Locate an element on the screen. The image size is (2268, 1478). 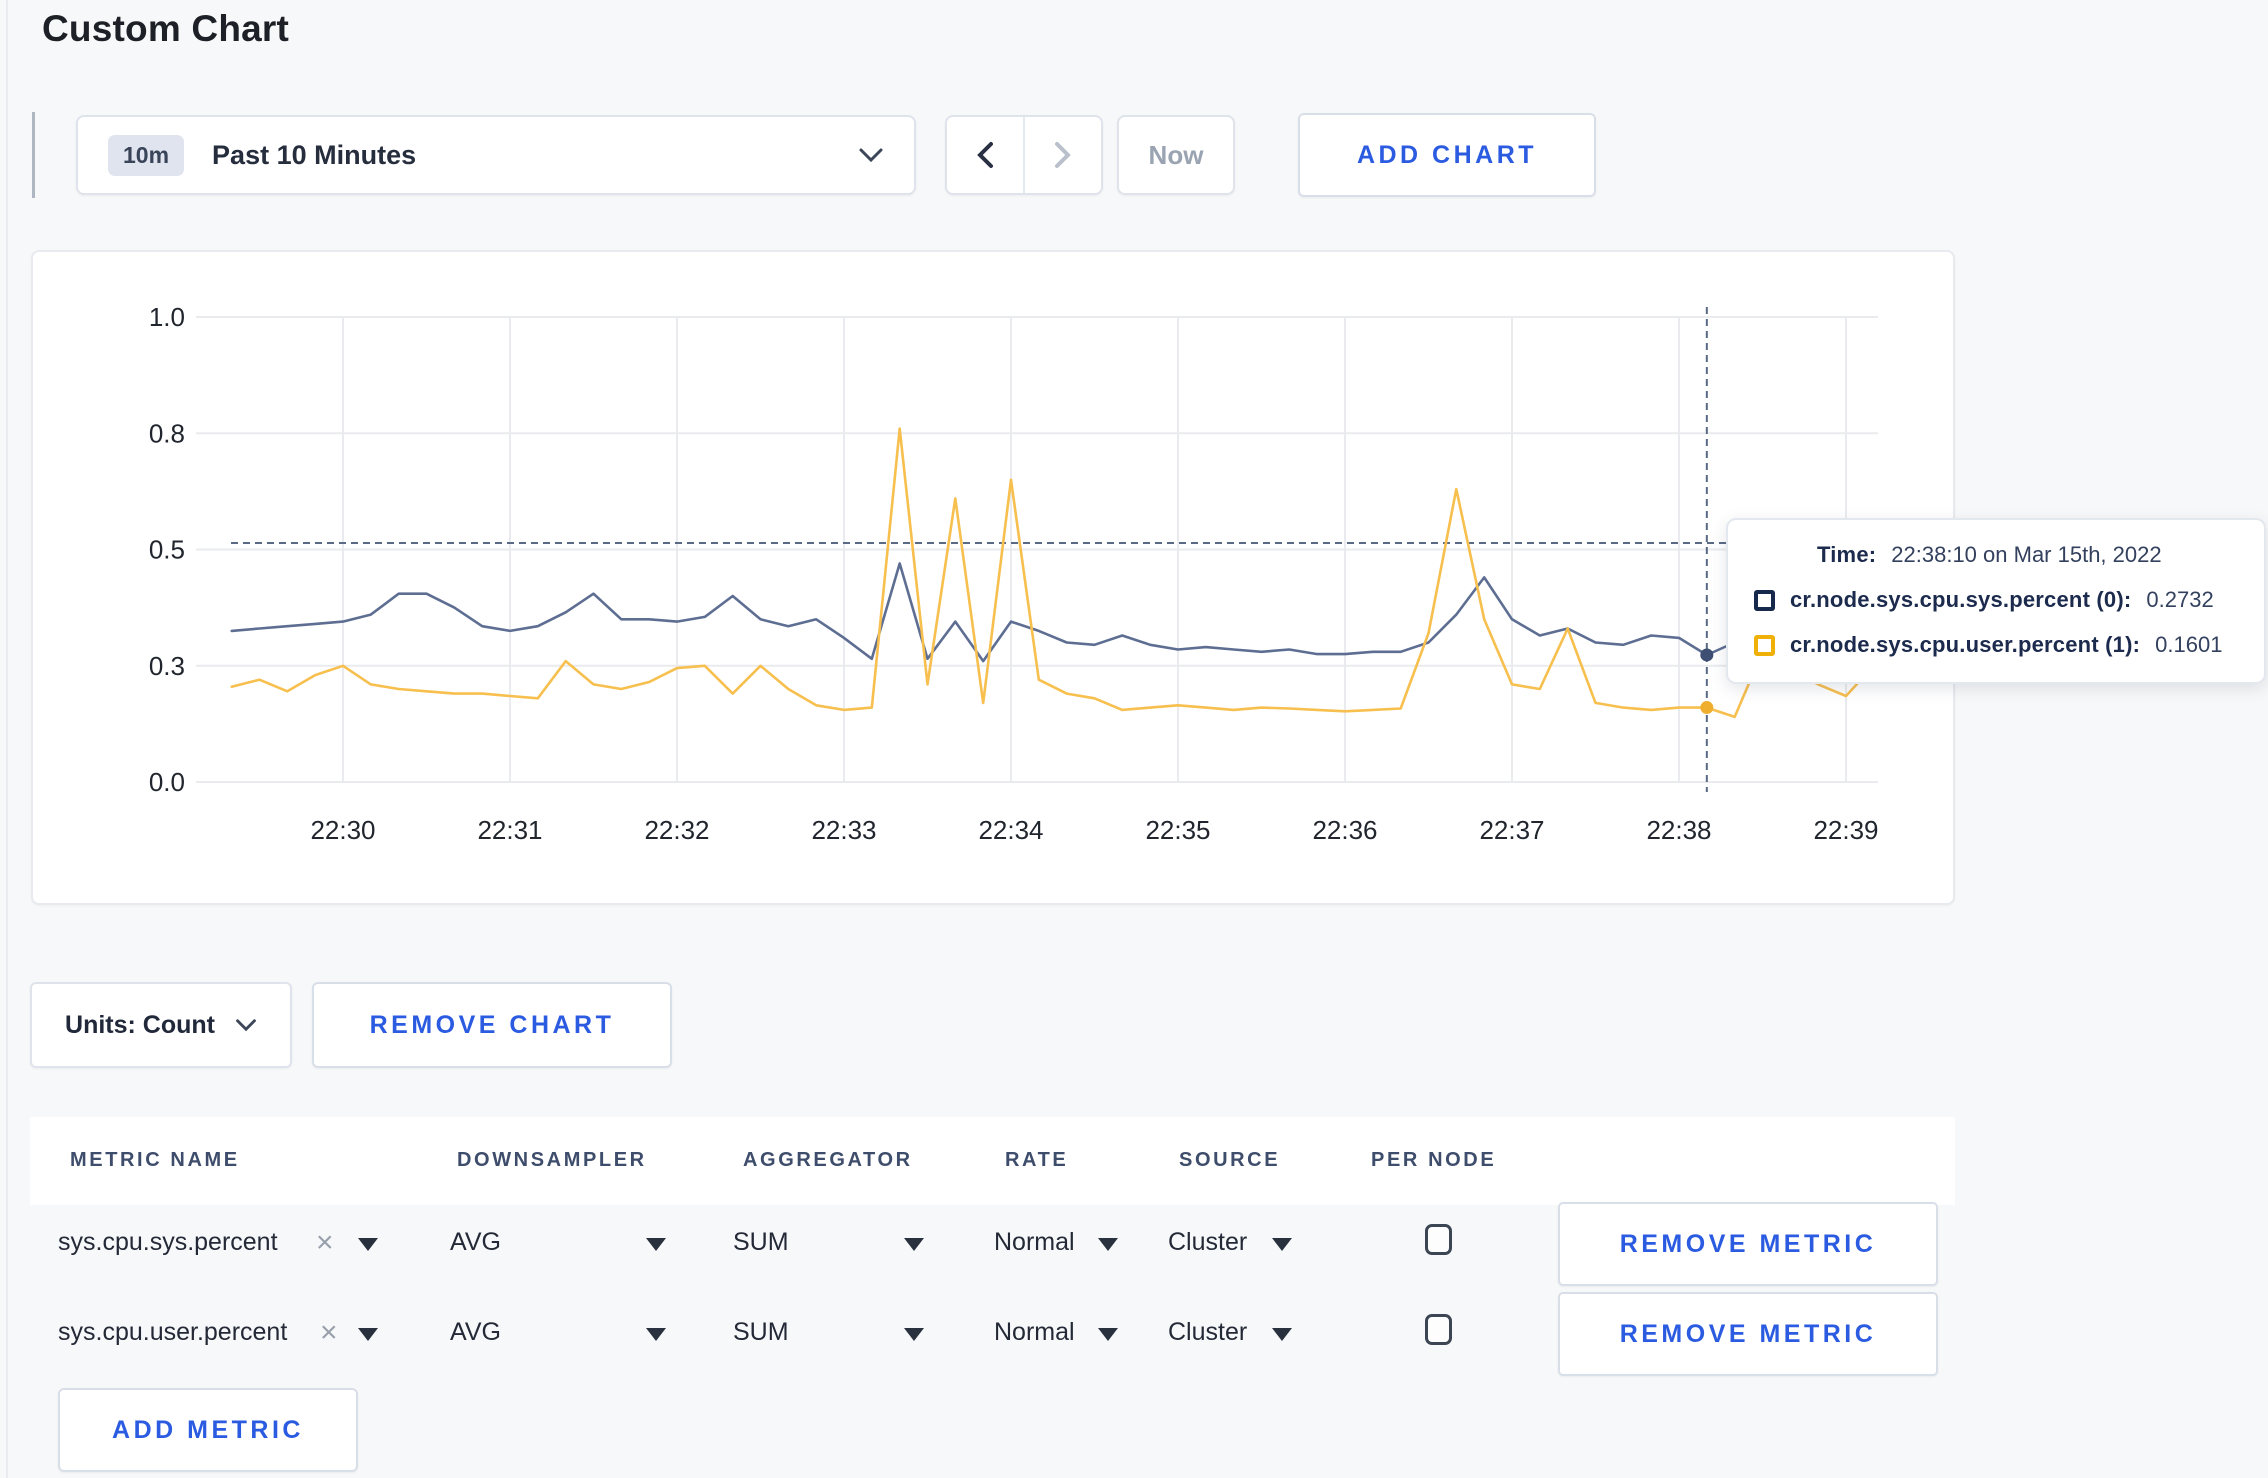
tooltip-series-sys-label: cr.node.sys.cpu.sys.percent (0): is located at coordinates (1961, 599).